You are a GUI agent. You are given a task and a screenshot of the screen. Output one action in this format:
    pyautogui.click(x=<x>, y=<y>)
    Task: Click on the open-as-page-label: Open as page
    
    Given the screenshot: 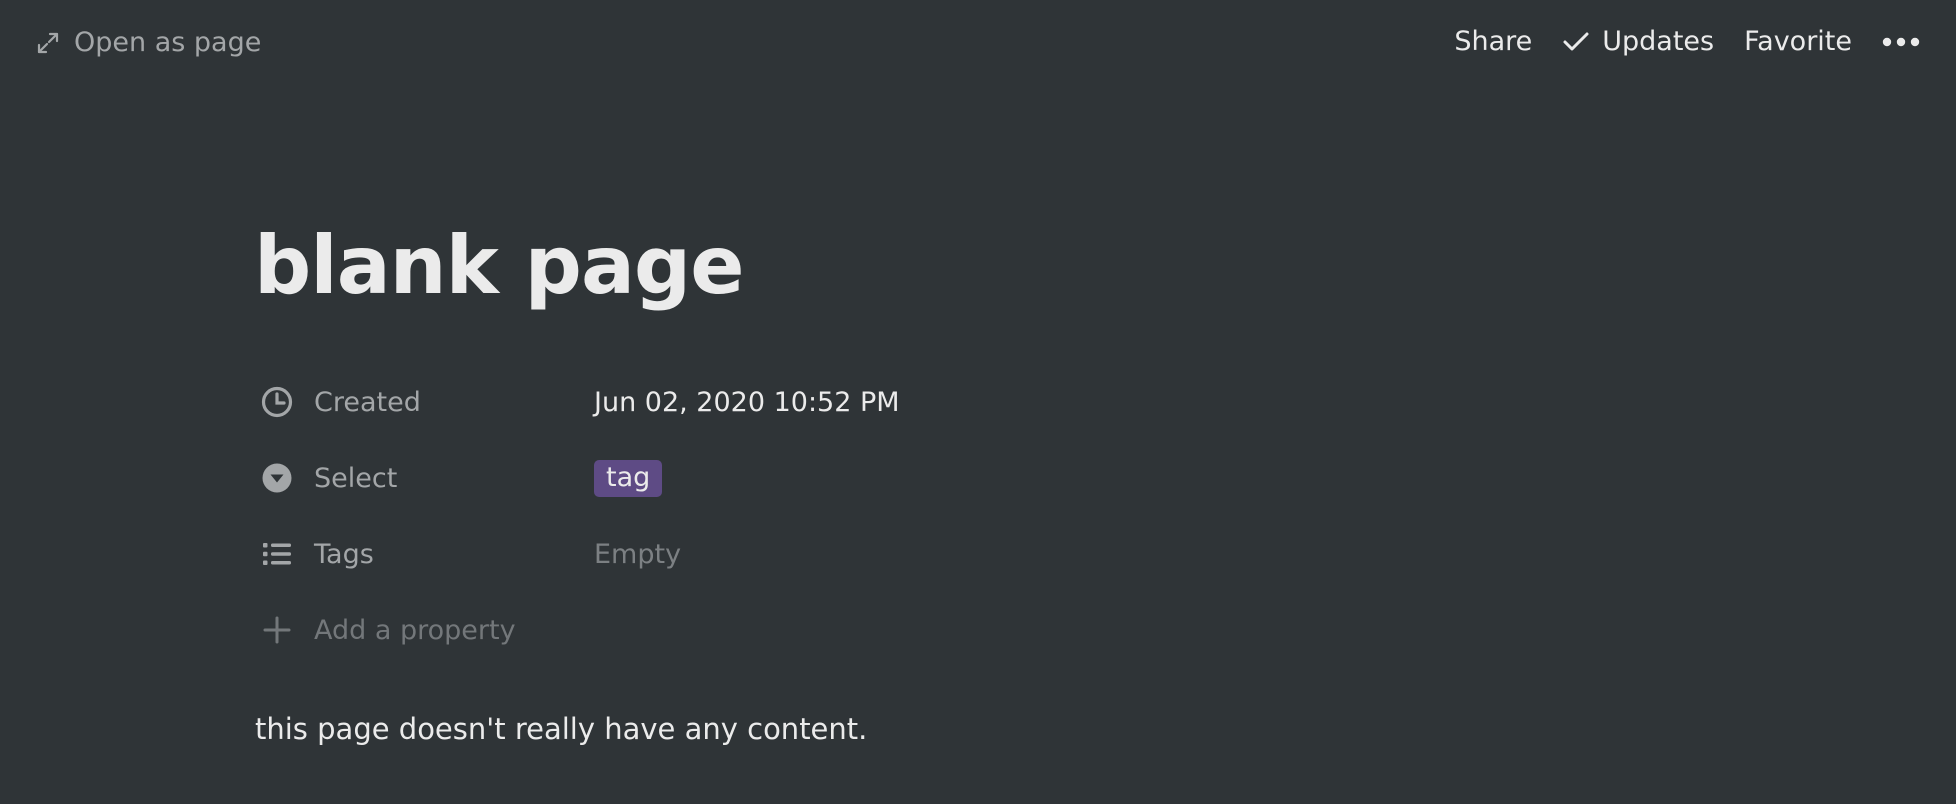 What is the action you would take?
    pyautogui.click(x=168, y=42)
    